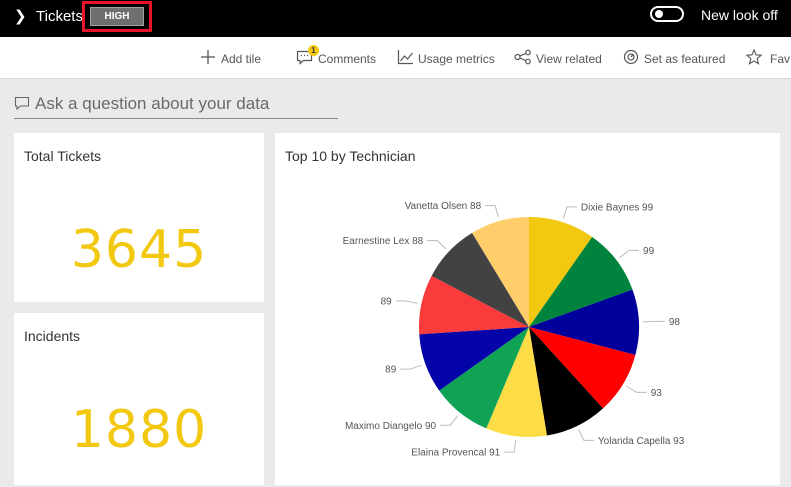 The image size is (791, 487). What do you see at coordinates (241, 59) in the screenshot?
I see `add-tile-label: Add tile` at bounding box center [241, 59].